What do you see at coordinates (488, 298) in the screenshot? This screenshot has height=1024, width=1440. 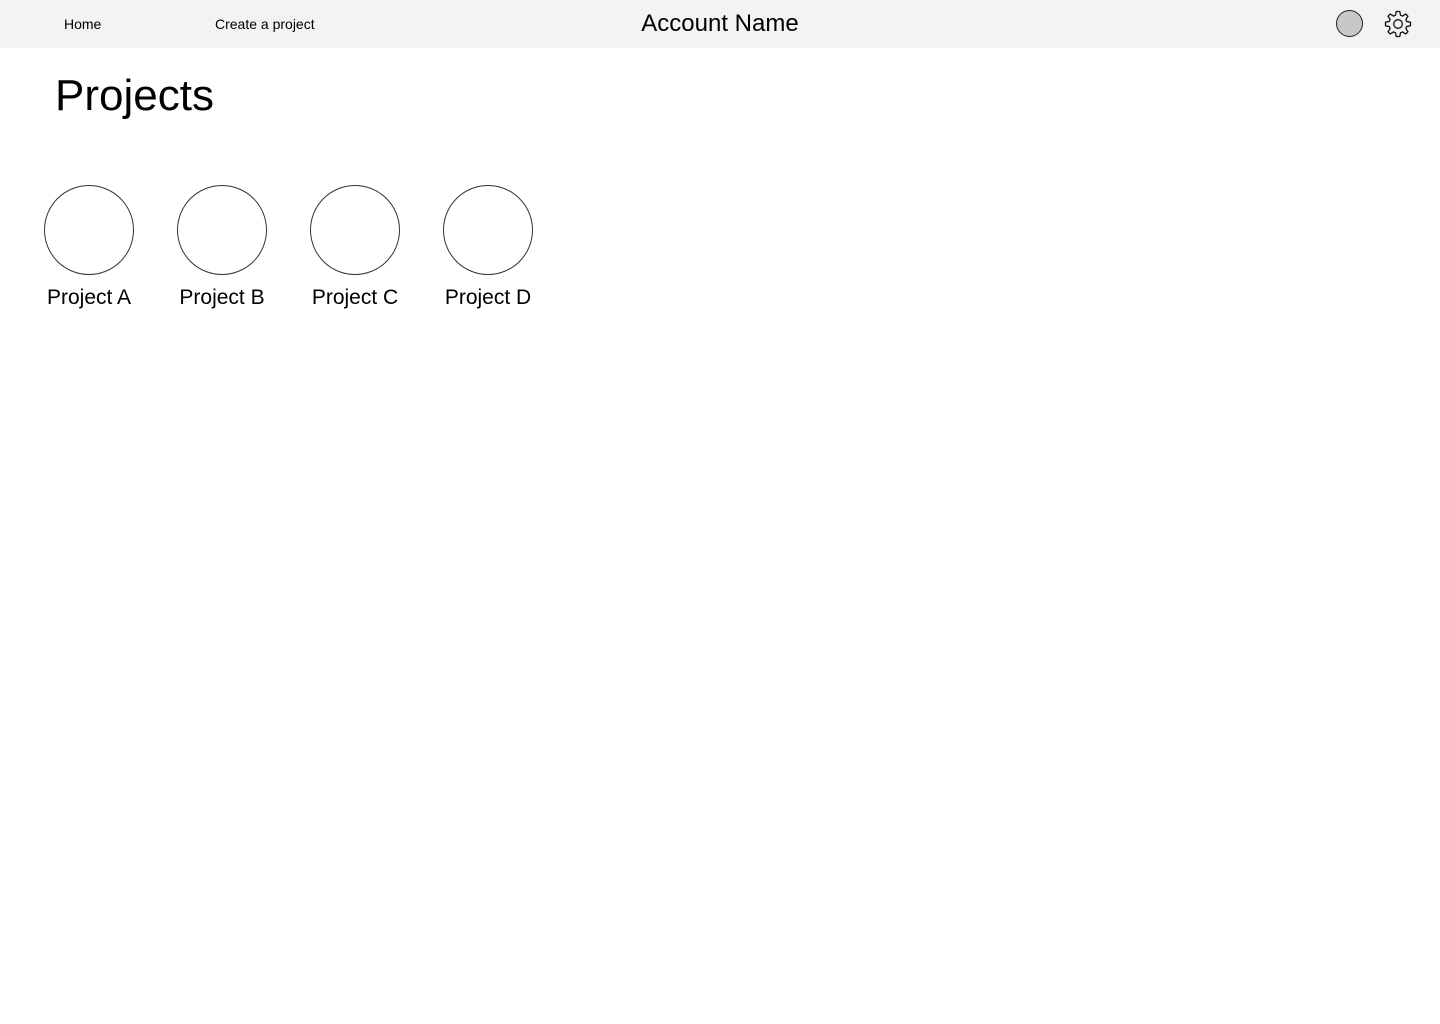 I see `project-label: Project D` at bounding box center [488, 298].